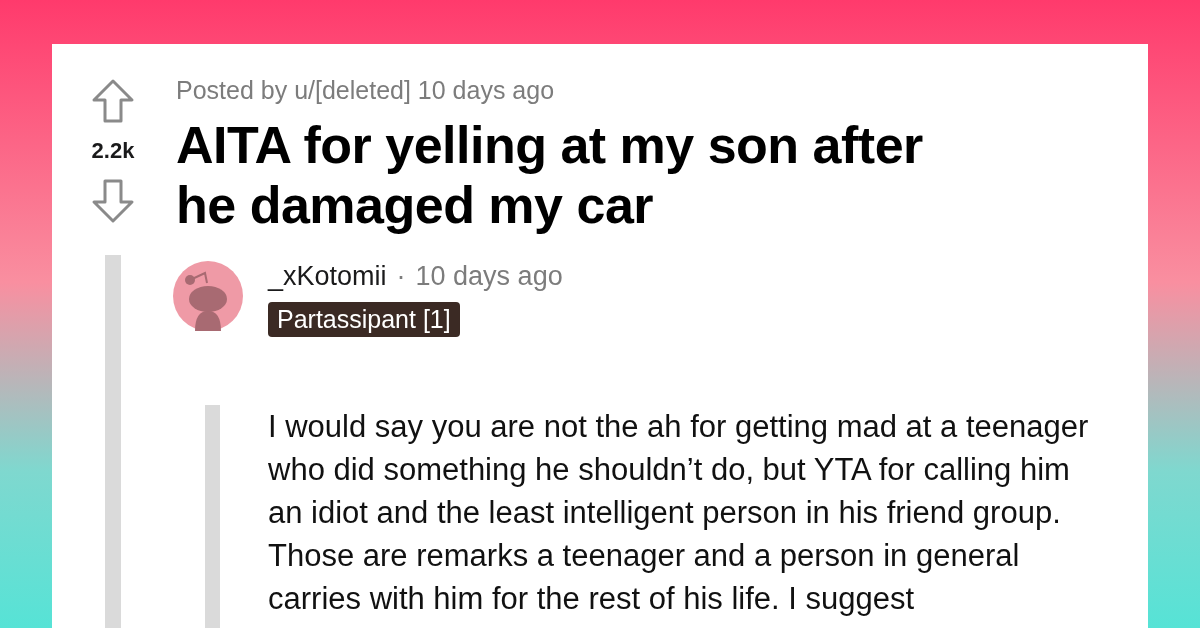 The width and height of the screenshot is (1200, 628). I want to click on avatar-icon, so click(208, 296).